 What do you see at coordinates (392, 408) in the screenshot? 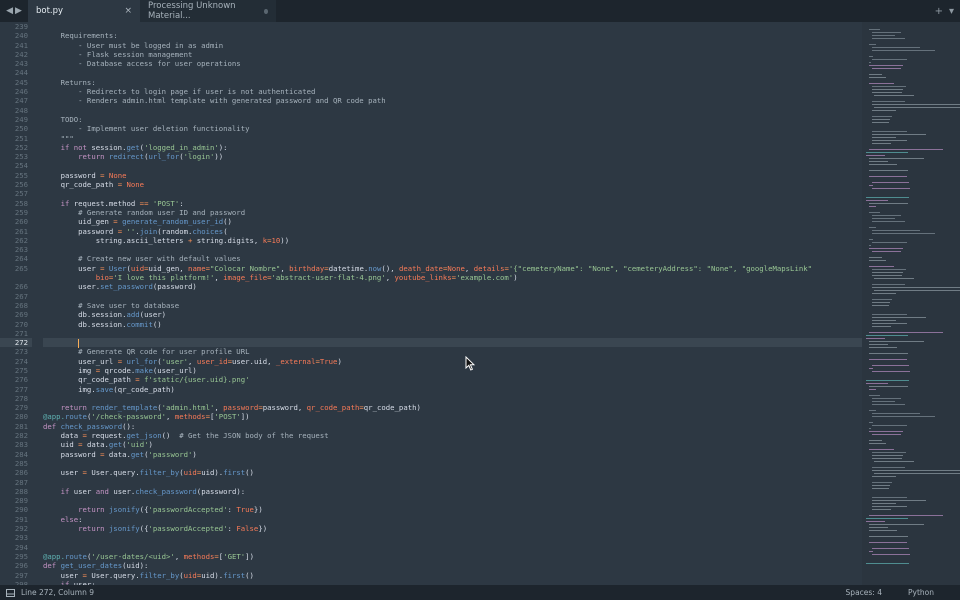
I see `code-token: qr_code_path)` at bounding box center [392, 408].